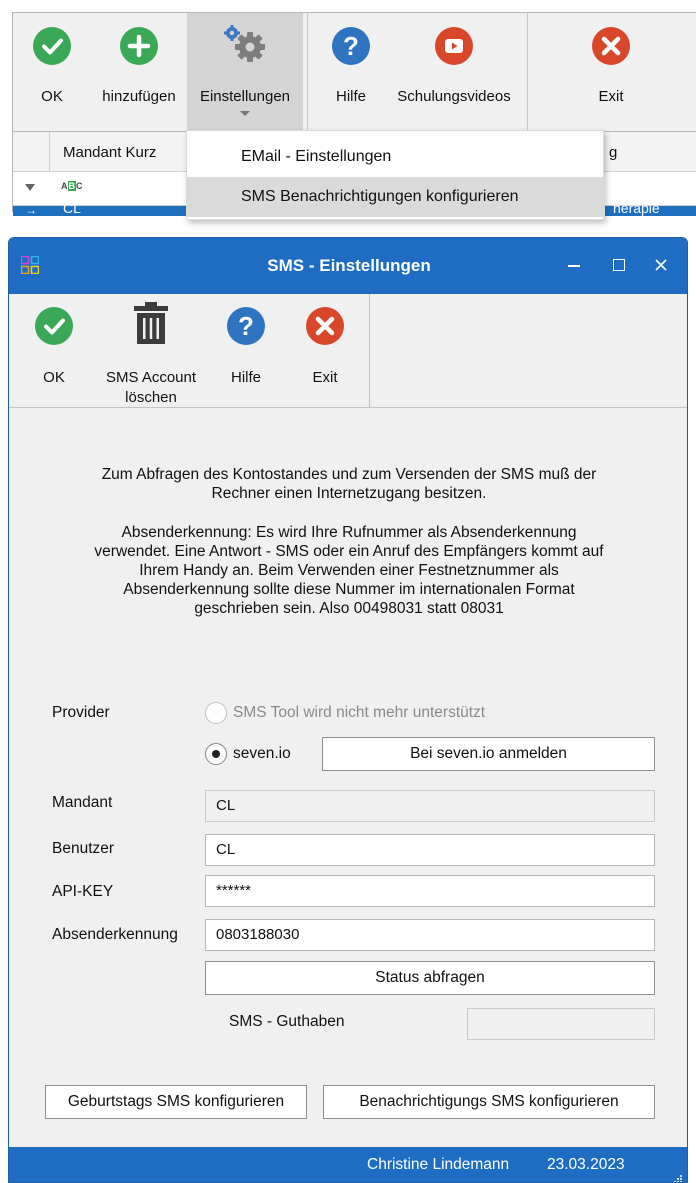 The width and height of the screenshot is (696, 1183). What do you see at coordinates (49, 152) in the screenshot?
I see `column-divider` at bounding box center [49, 152].